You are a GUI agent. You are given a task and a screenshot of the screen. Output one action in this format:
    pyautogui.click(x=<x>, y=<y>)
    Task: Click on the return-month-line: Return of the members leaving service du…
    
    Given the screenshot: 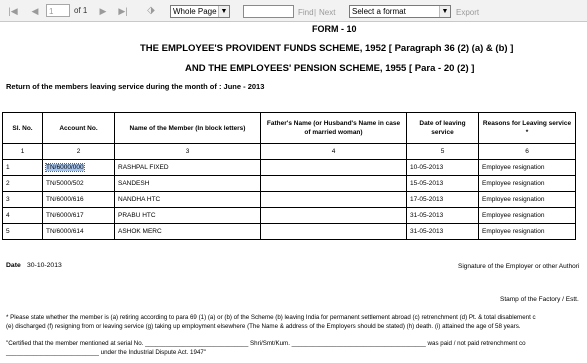 What is the action you would take?
    pyautogui.click(x=135, y=86)
    